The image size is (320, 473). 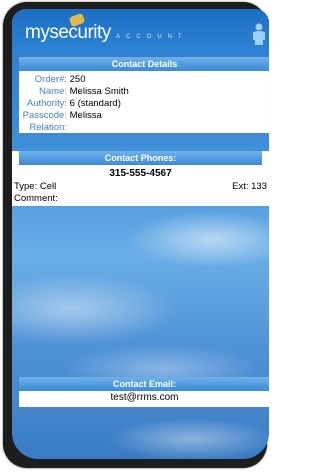 What do you see at coordinates (249, 186) in the screenshot?
I see `phone-ext: Ext: 133` at bounding box center [249, 186].